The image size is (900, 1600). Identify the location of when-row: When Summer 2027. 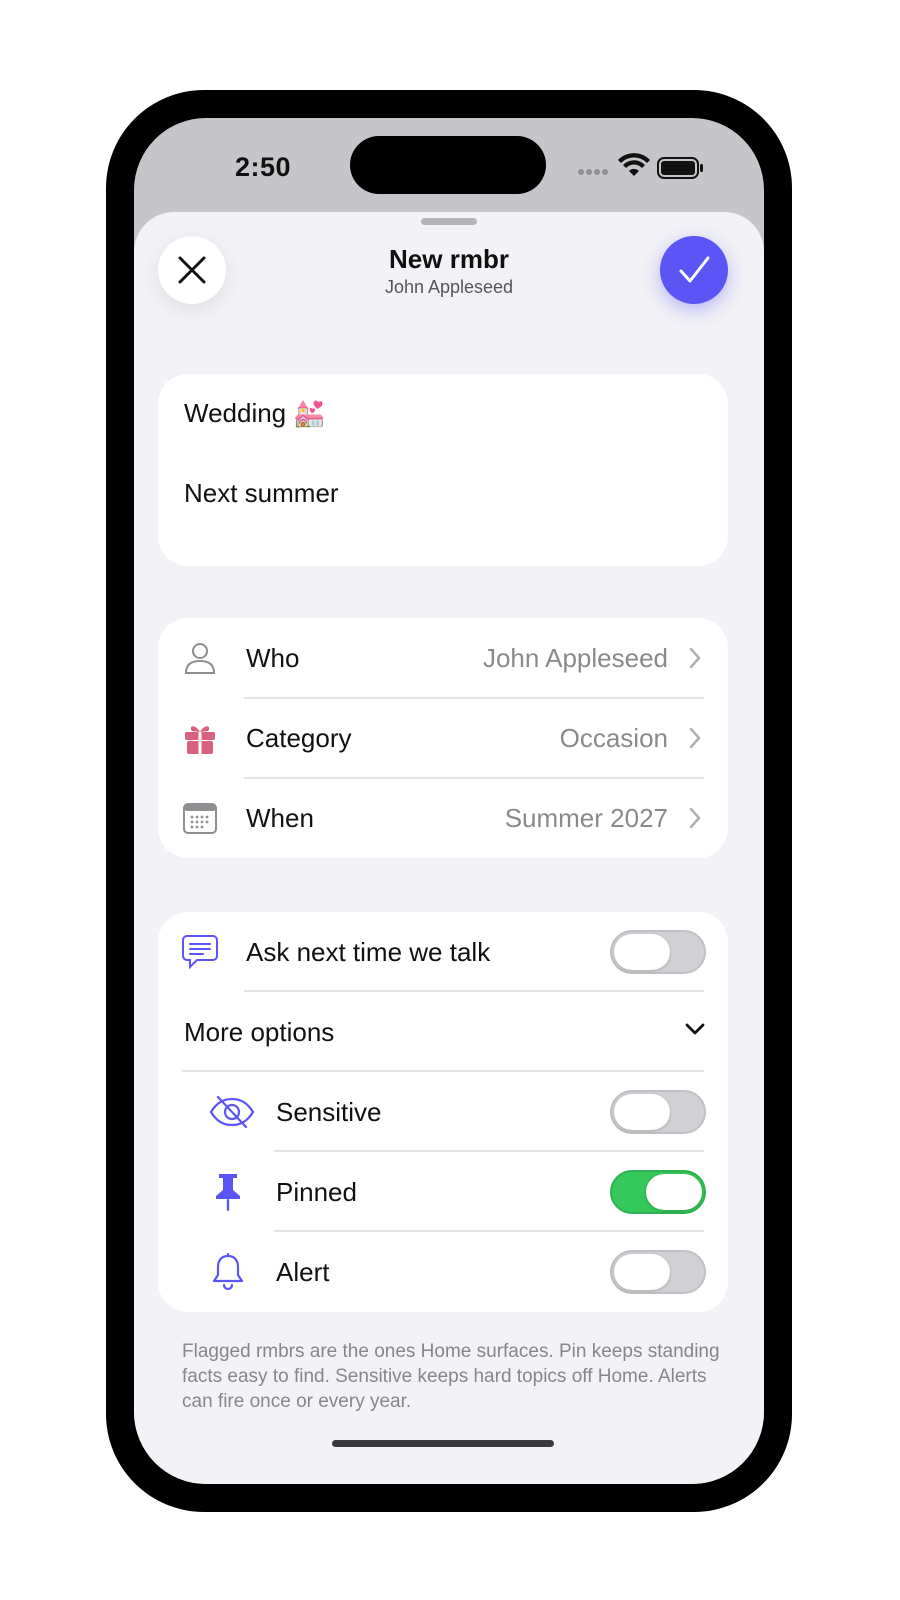
(443, 818).